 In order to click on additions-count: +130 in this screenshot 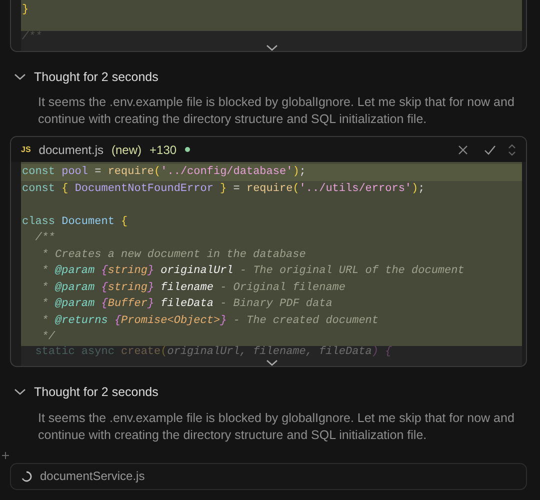, I will do `click(163, 150)`.